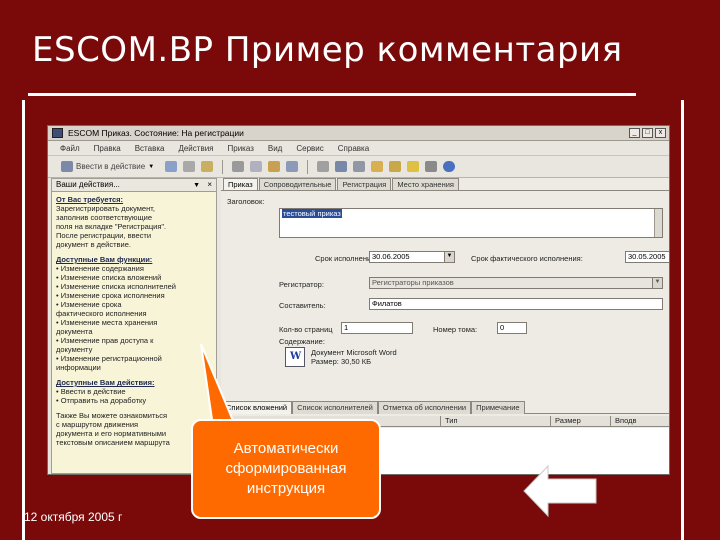 The image size is (720, 540). I want to click on back-arrow-button, so click(561, 491).